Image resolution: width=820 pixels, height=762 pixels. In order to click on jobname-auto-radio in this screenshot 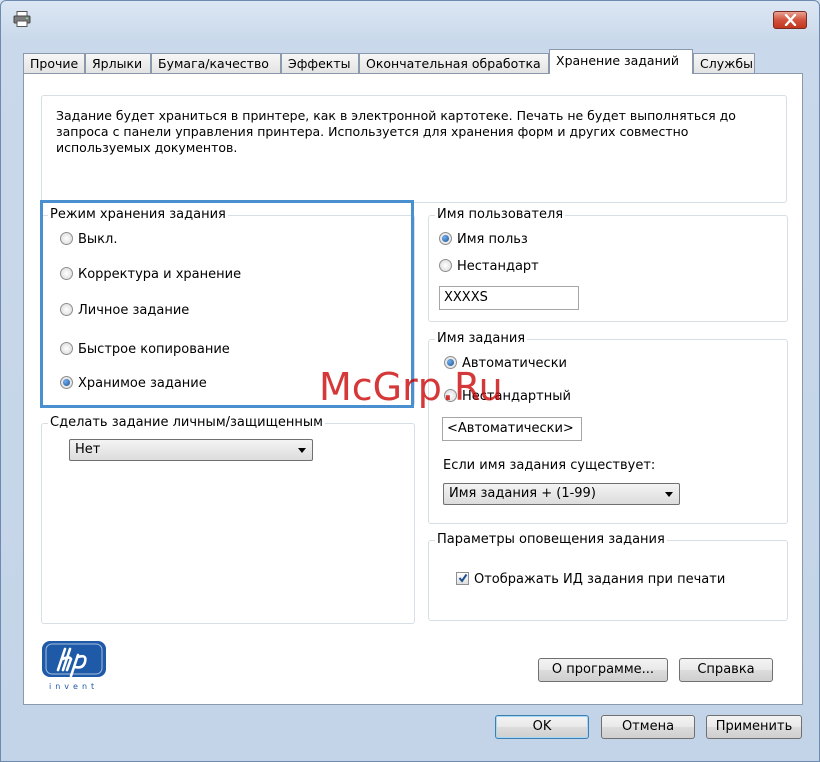, I will do `click(450, 362)`.